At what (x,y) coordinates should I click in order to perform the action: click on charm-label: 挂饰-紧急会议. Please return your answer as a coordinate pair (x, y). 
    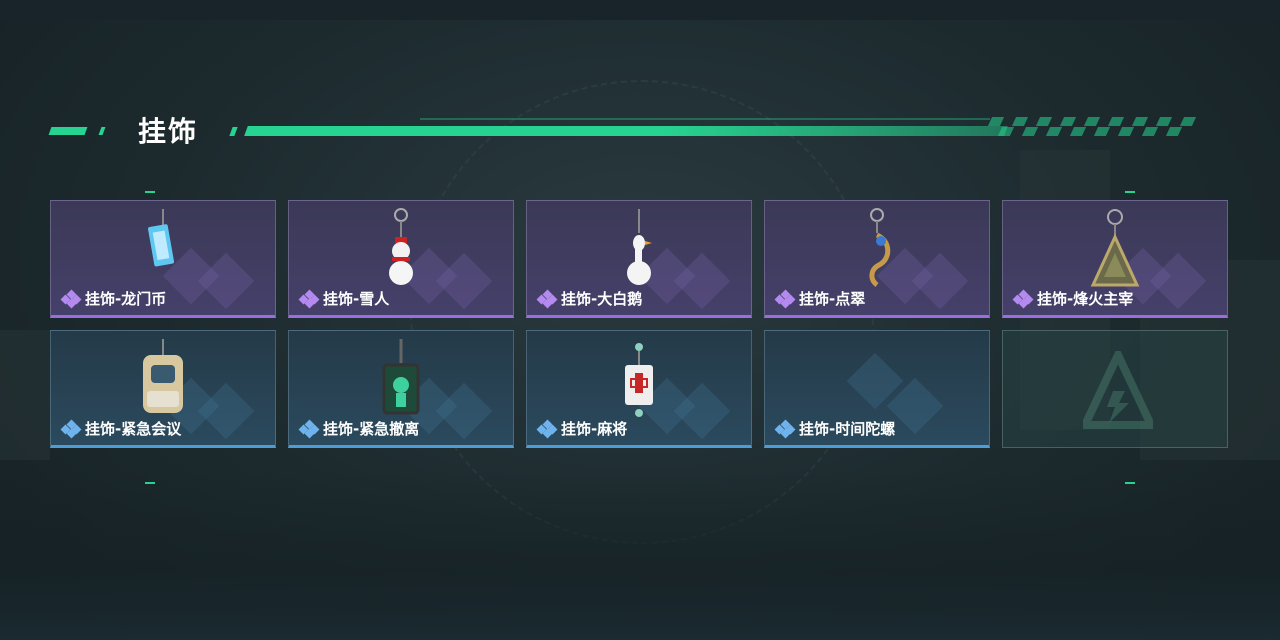
    Looking at the image, I should click on (121, 428).